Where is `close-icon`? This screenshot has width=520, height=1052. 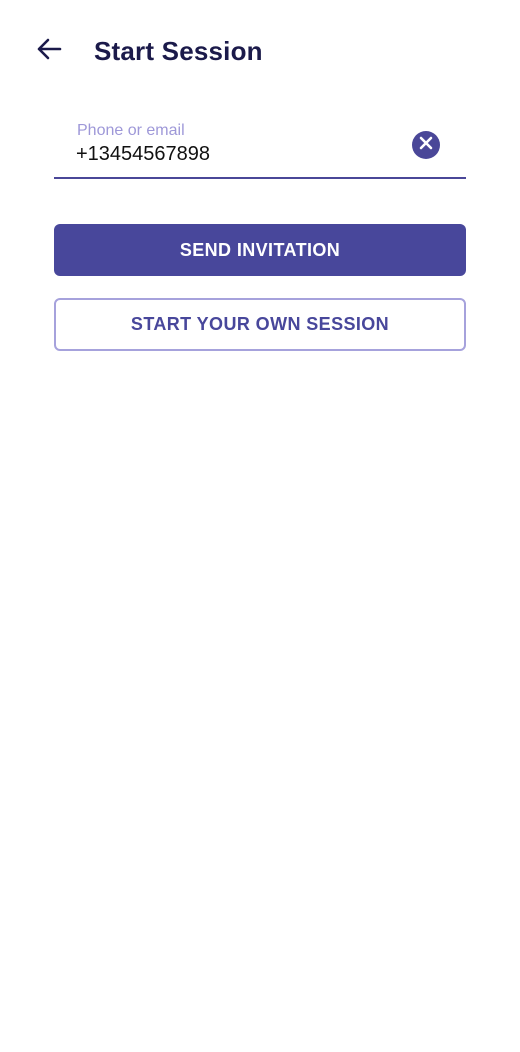 close-icon is located at coordinates (426, 145).